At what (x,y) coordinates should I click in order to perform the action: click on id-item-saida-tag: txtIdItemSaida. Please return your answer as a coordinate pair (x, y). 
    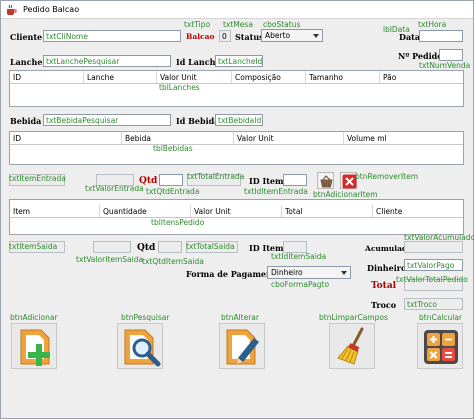
    Looking at the image, I should click on (299, 256).